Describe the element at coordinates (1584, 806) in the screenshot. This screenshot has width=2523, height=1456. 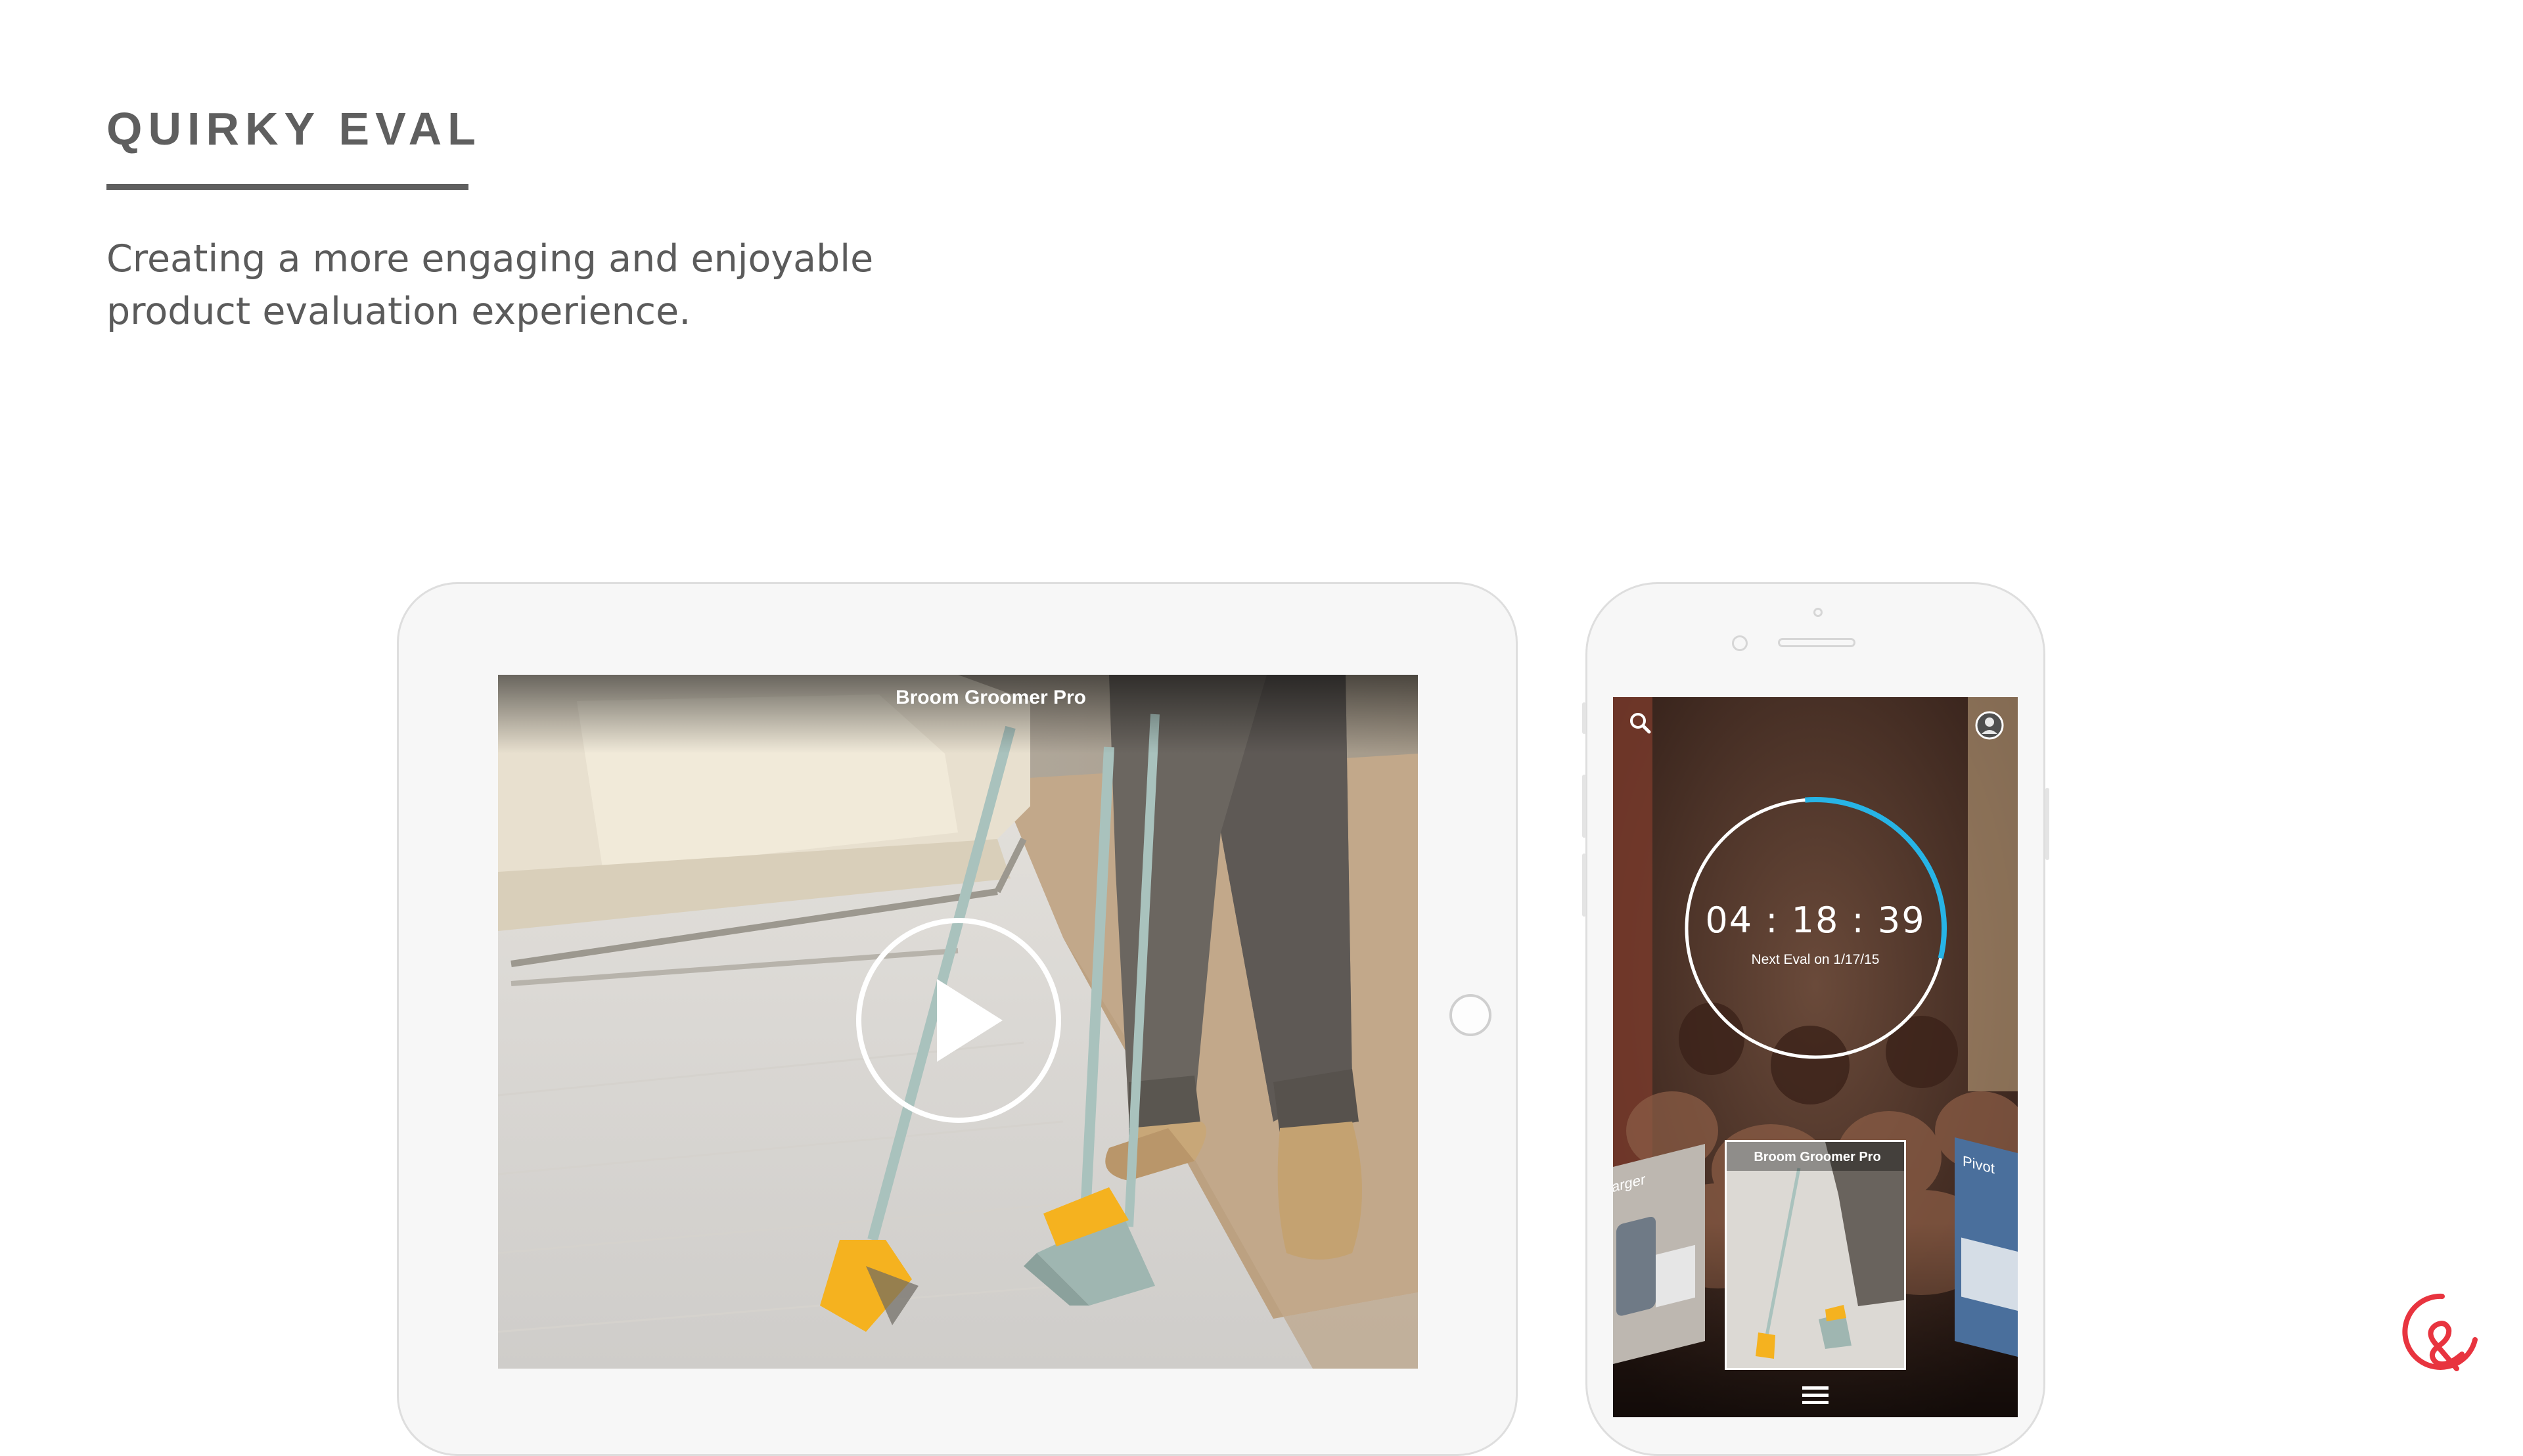
I see `phone-volume-up` at that location.